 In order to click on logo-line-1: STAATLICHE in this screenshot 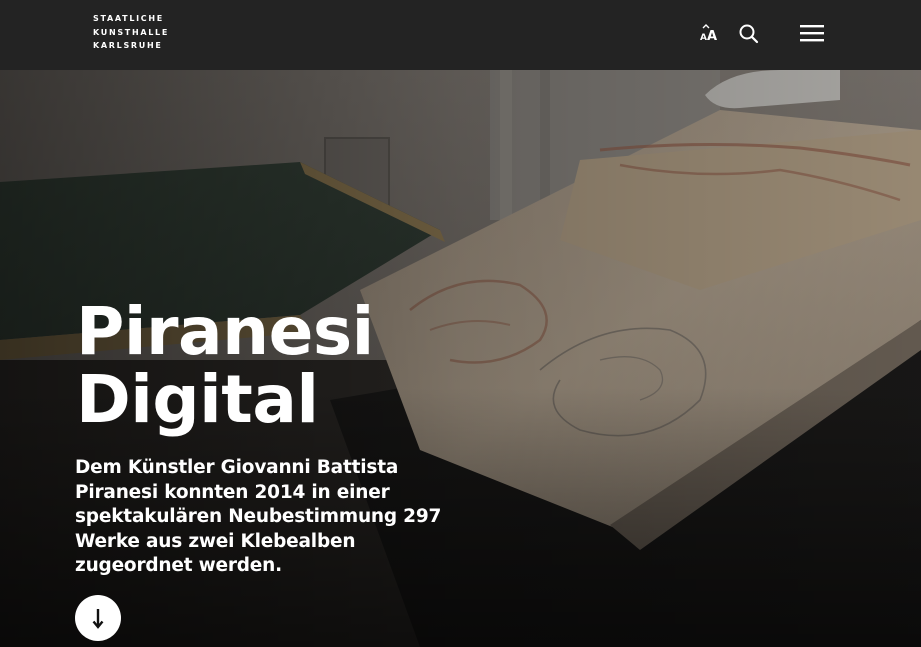, I will do `click(128, 18)`.